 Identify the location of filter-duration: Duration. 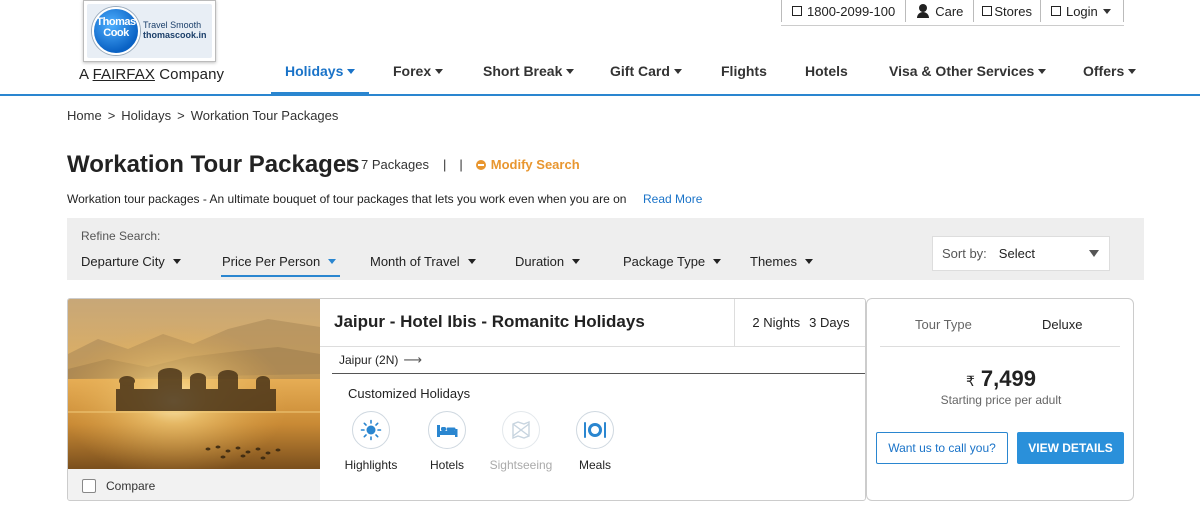
(548, 261).